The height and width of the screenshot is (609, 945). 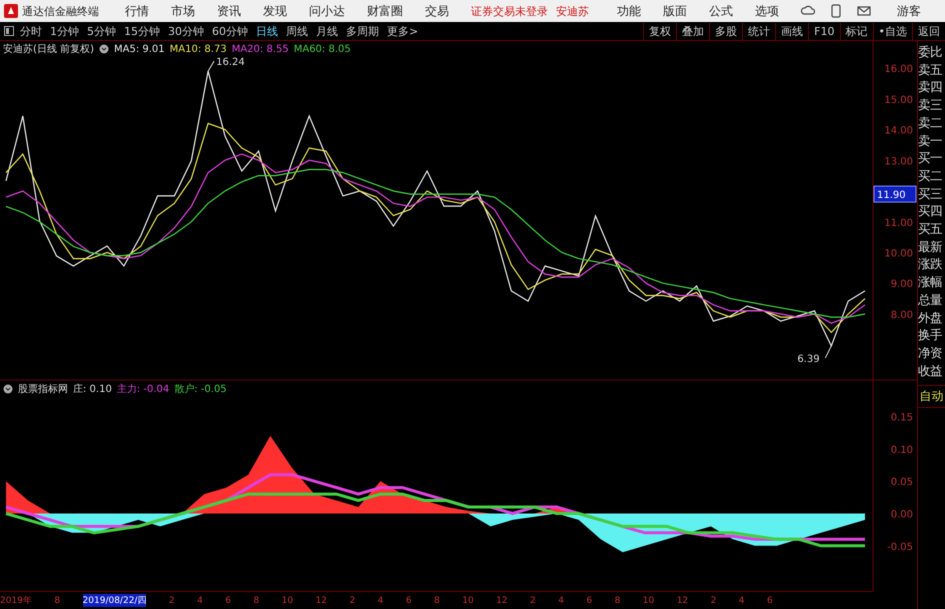 What do you see at coordinates (930, 299) in the screenshot?
I see `quote-field-label: 总量` at bounding box center [930, 299].